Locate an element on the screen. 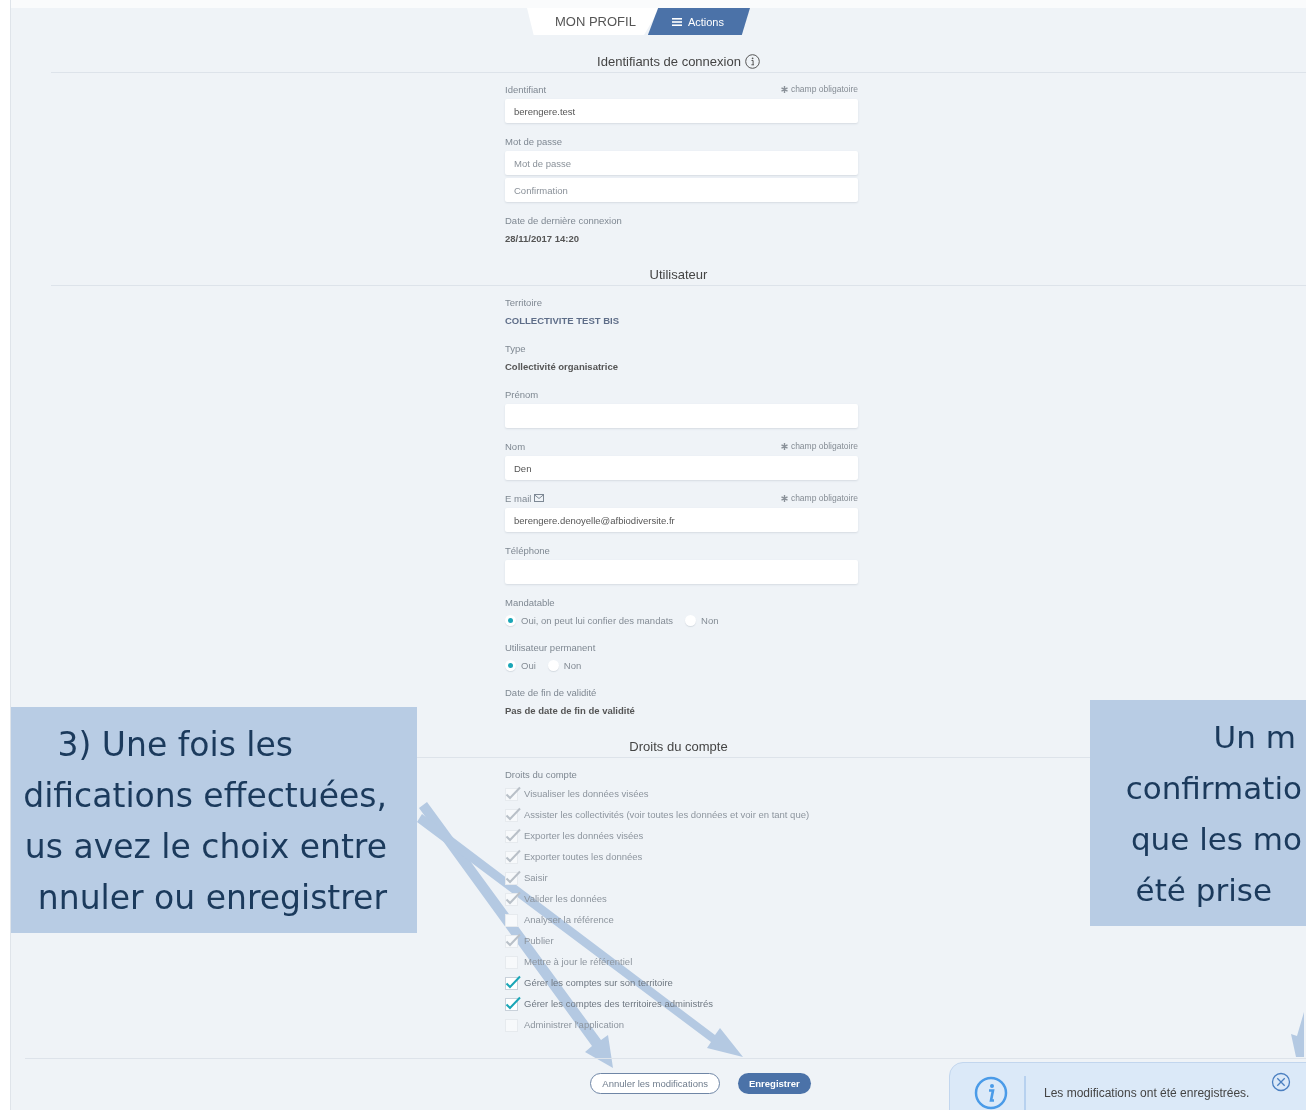  toast-message: Les modifications ont été enregistrées. is located at coordinates (1147, 1093).